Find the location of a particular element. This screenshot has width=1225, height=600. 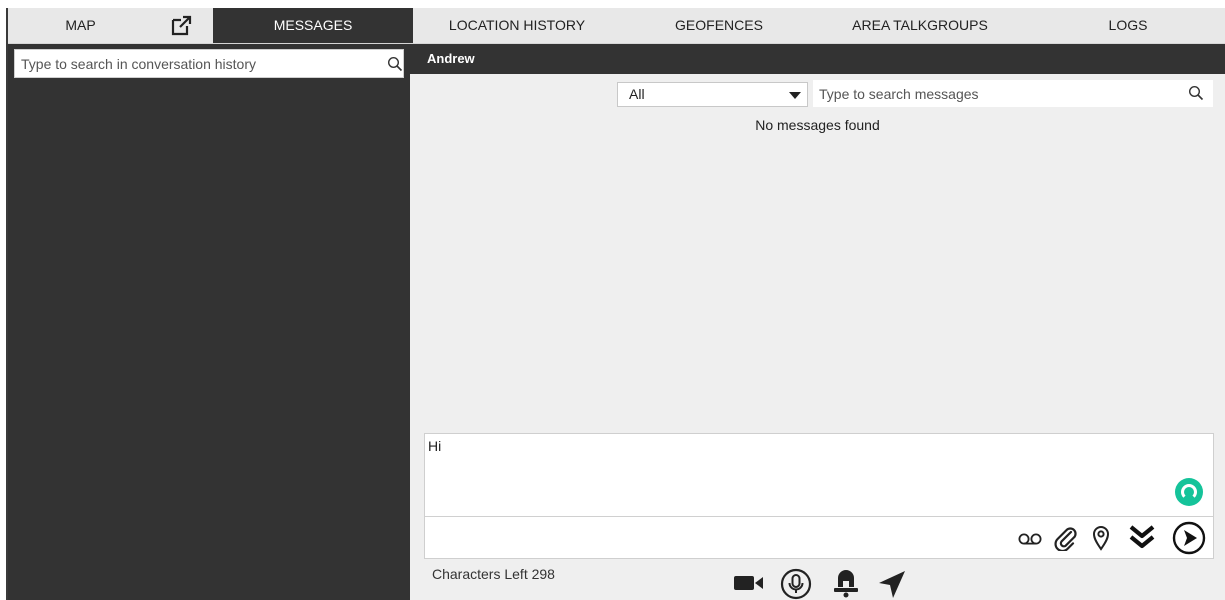

paperclip-icon is located at coordinates (1065, 538).